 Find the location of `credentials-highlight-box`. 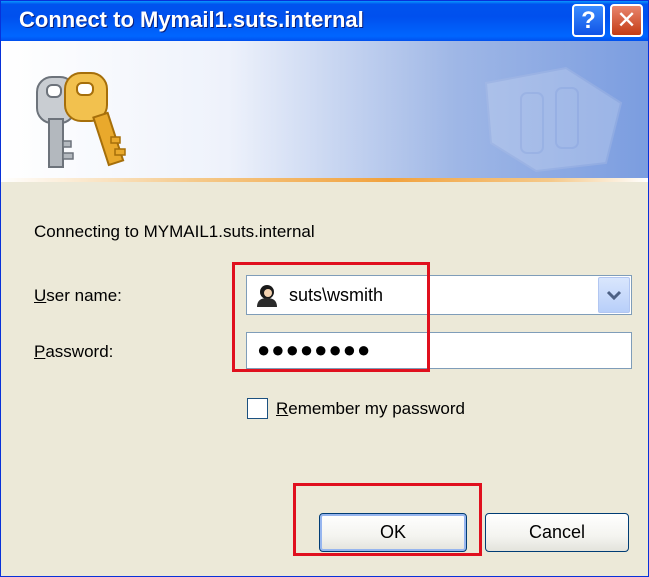

credentials-highlight-box is located at coordinates (331, 317).